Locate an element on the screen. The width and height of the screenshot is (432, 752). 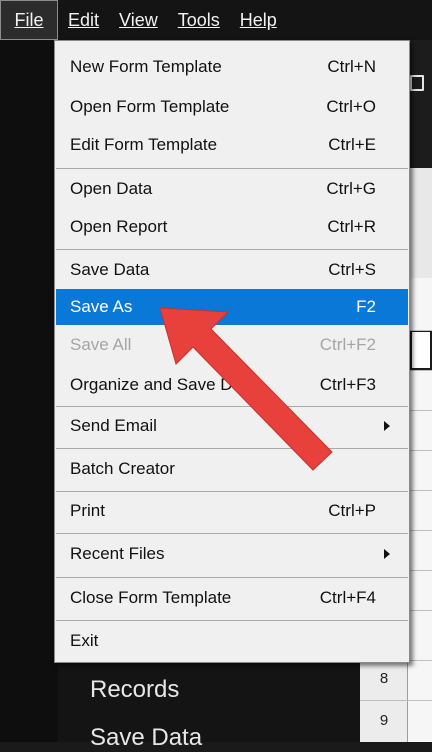
menu-item-shortcut: Ctrl+P is located at coordinates (352, 510).